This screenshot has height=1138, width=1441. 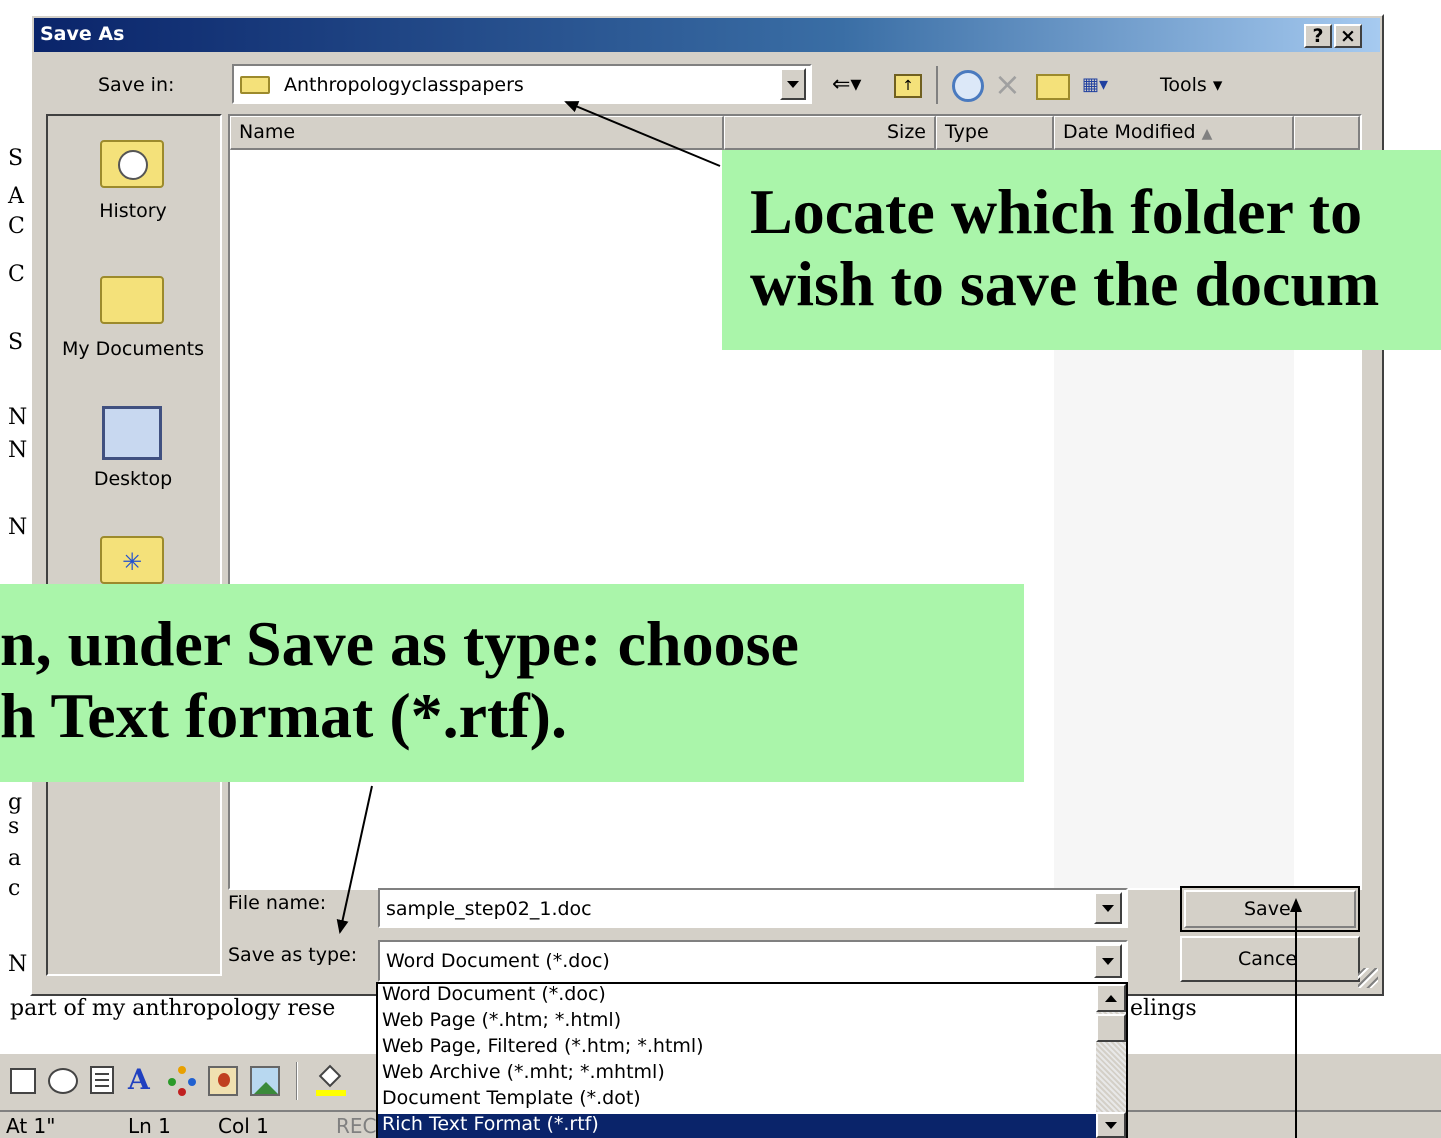 What do you see at coordinates (642, 134) in the screenshot?
I see `arrow-to-save-in` at bounding box center [642, 134].